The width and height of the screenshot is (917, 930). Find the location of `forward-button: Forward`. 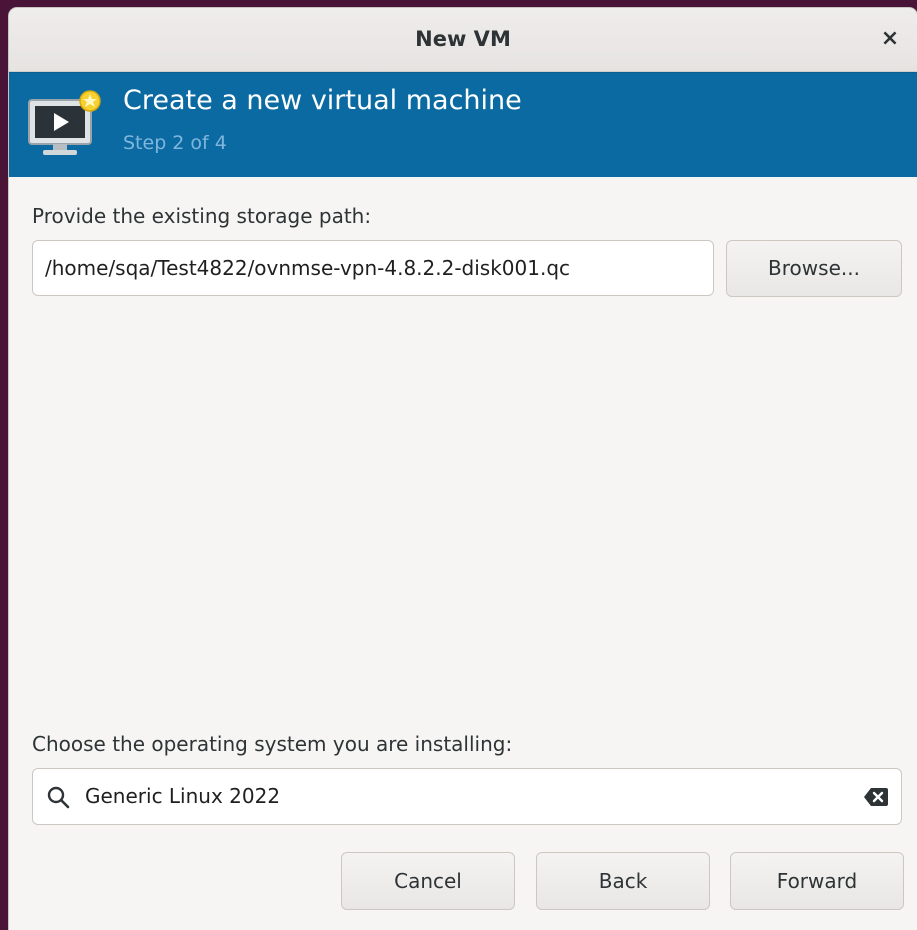

forward-button: Forward is located at coordinates (817, 881).